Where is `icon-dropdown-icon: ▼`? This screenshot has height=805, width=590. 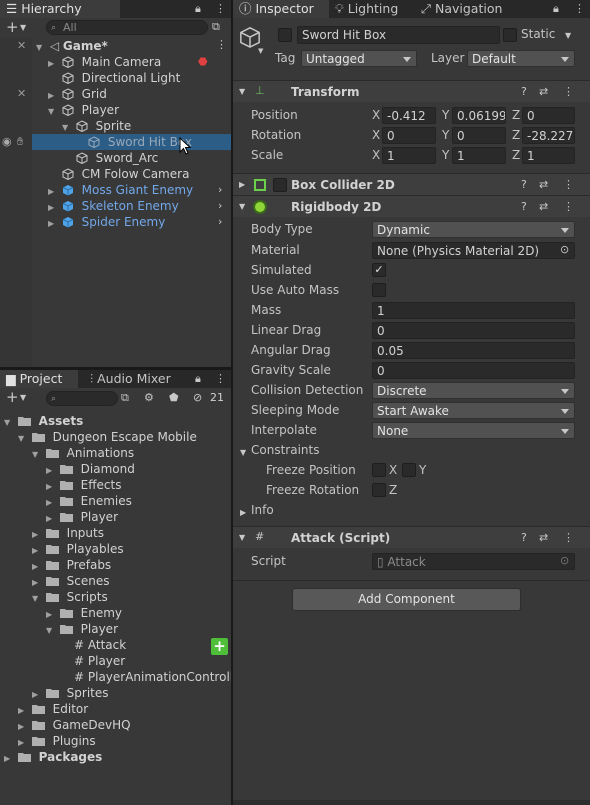
icon-dropdown-icon: ▼ is located at coordinates (260, 51).